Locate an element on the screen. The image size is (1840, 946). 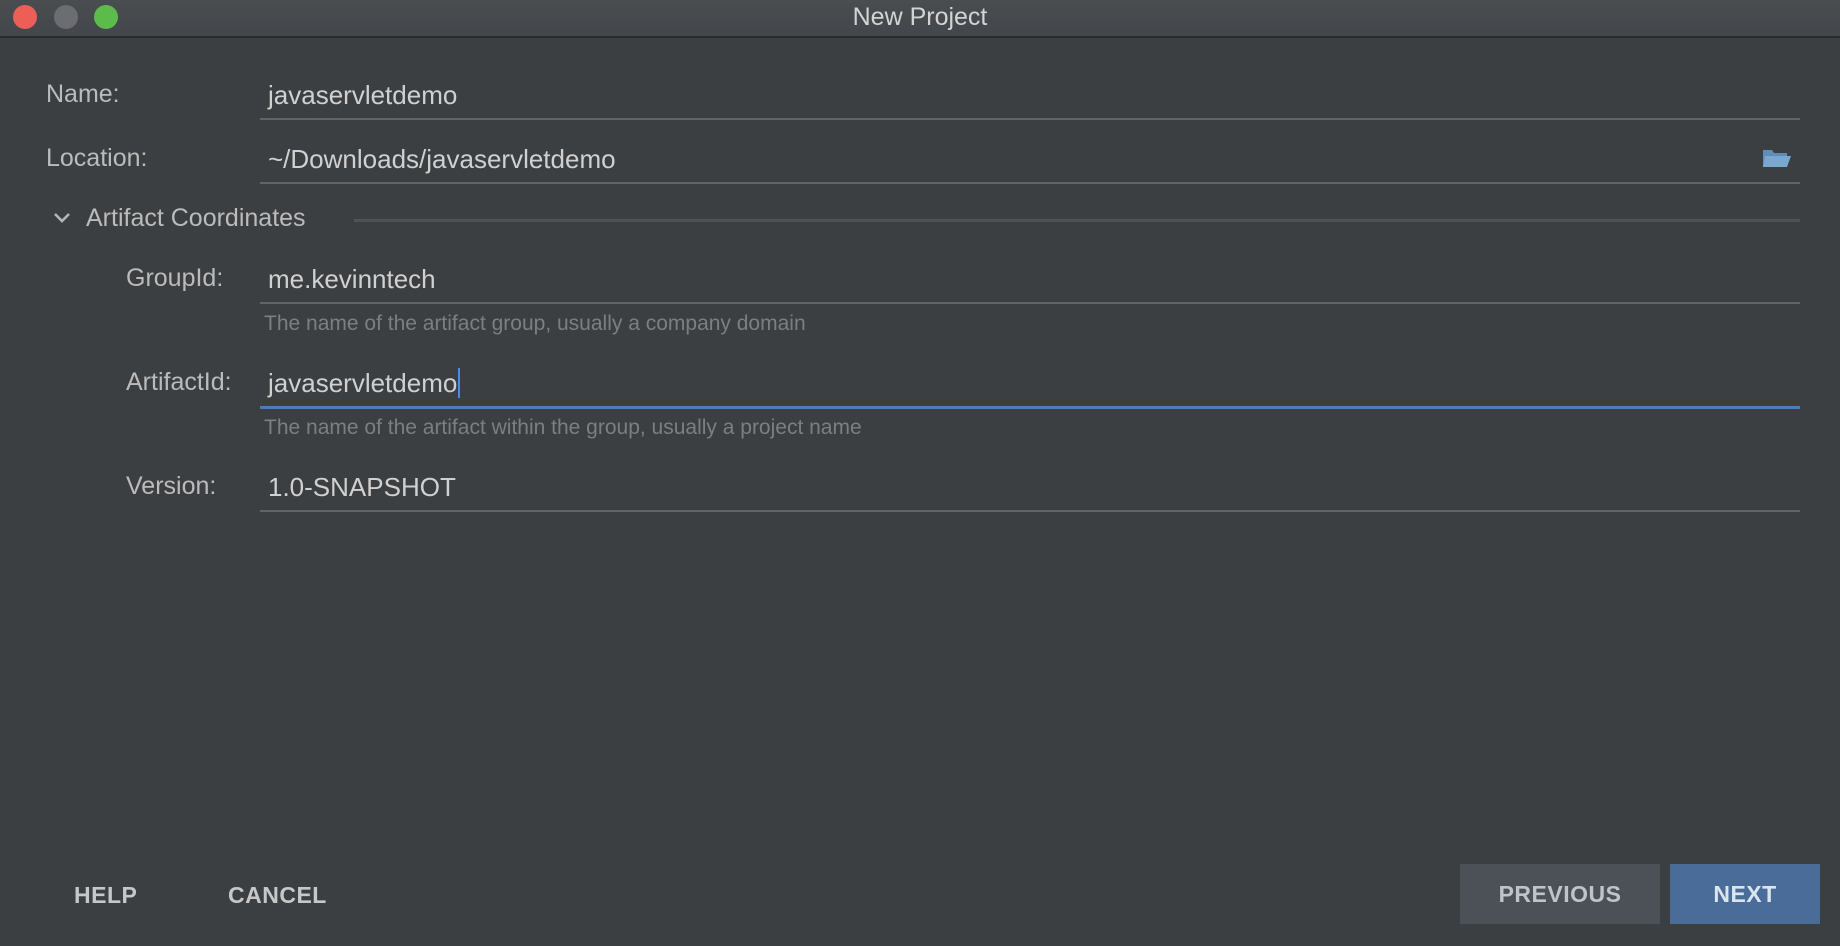
location-value: ~/Downloads/javaservletdemo is located at coordinates (442, 159).